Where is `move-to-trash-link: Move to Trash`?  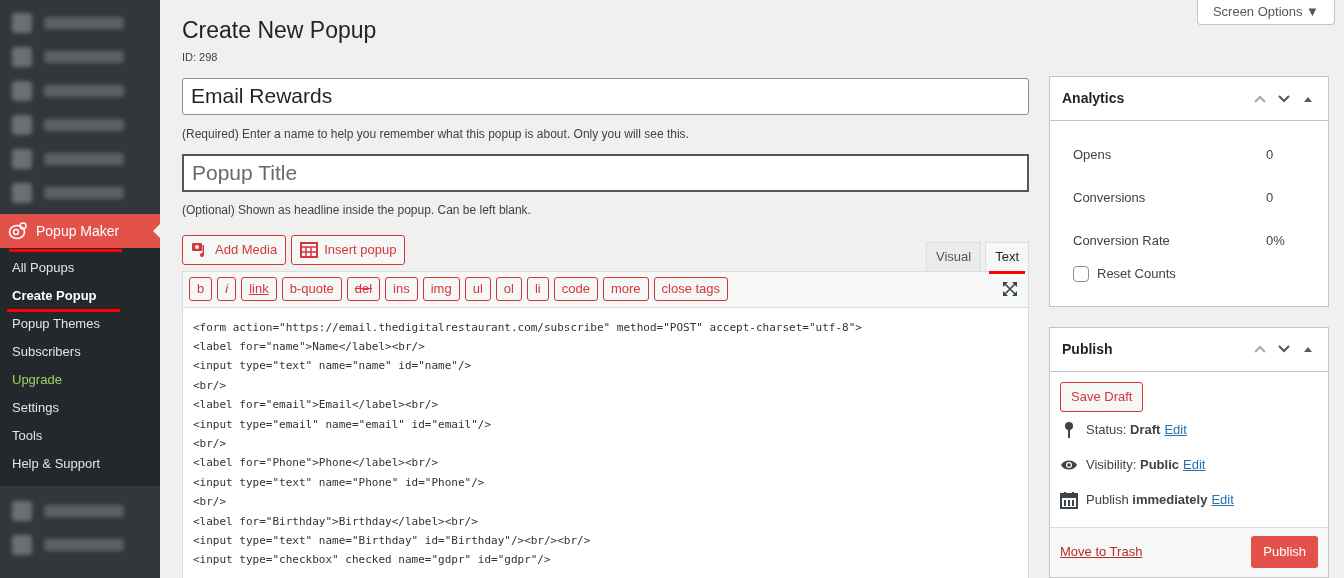 move-to-trash-link: Move to Trash is located at coordinates (1101, 552).